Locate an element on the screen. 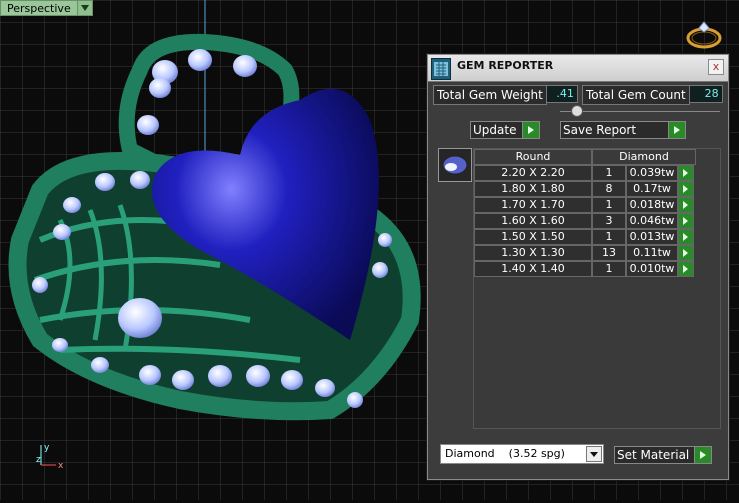  gem-count-cell: 8 is located at coordinates (609, 189).